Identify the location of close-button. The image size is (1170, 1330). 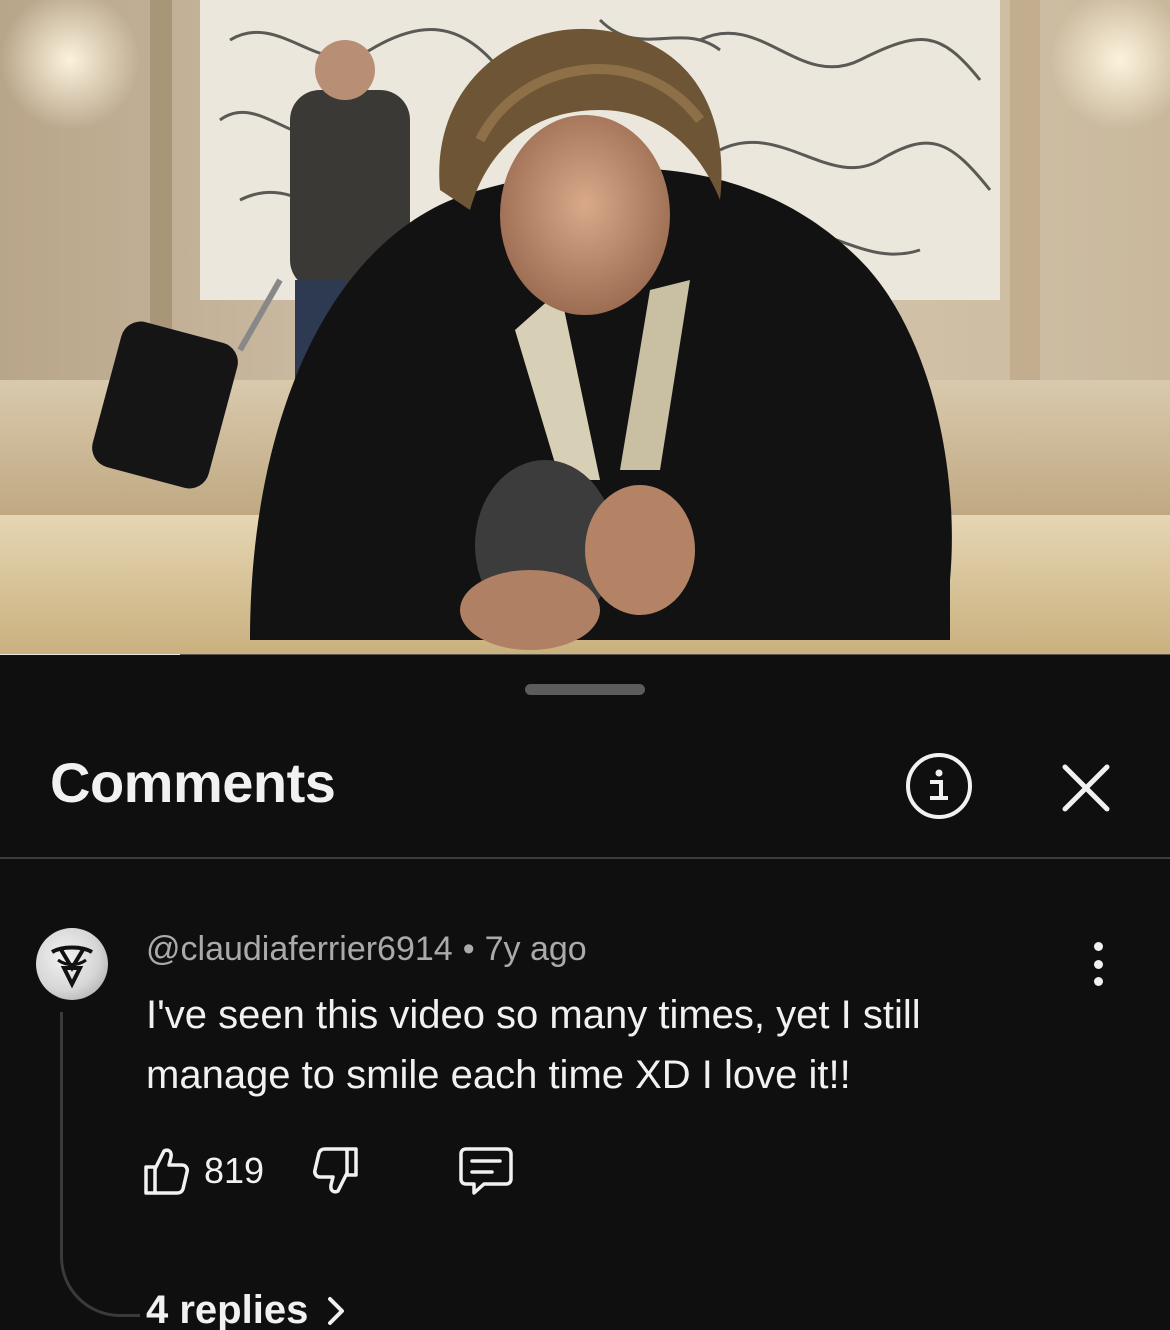
(1086, 788).